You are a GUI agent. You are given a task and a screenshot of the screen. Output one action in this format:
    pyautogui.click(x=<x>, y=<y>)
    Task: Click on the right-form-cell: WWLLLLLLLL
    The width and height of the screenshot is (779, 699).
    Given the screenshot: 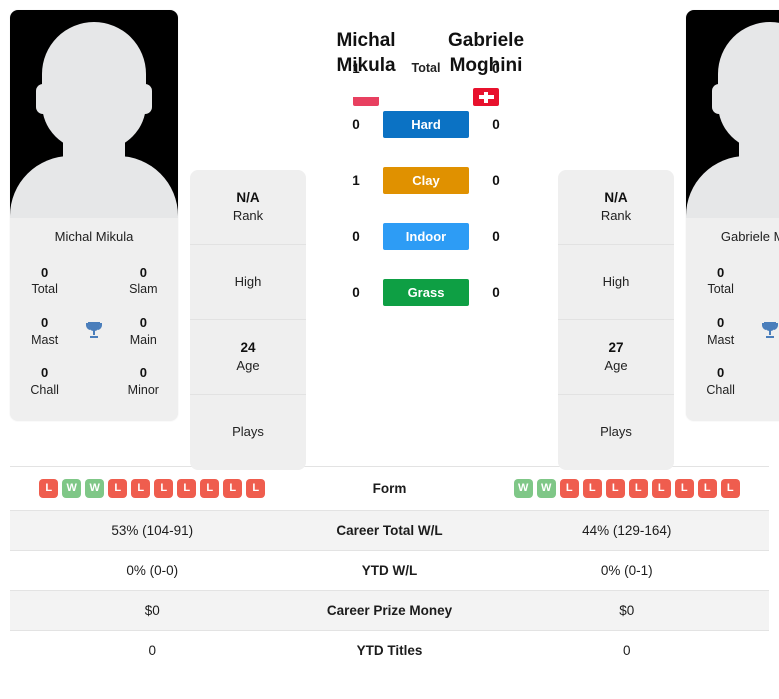 What is the action you would take?
    pyautogui.click(x=627, y=489)
    